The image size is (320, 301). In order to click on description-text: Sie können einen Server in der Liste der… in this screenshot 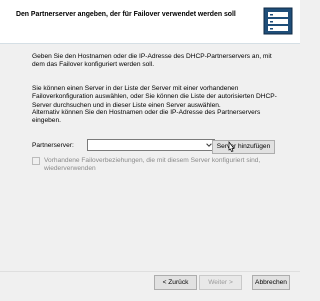, I will do `click(154, 97)`.